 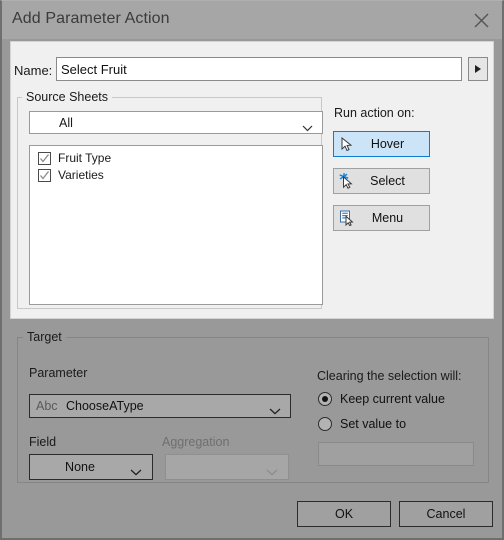 What do you see at coordinates (66, 123) in the screenshot?
I see `source-sheets-dropdown-value: All` at bounding box center [66, 123].